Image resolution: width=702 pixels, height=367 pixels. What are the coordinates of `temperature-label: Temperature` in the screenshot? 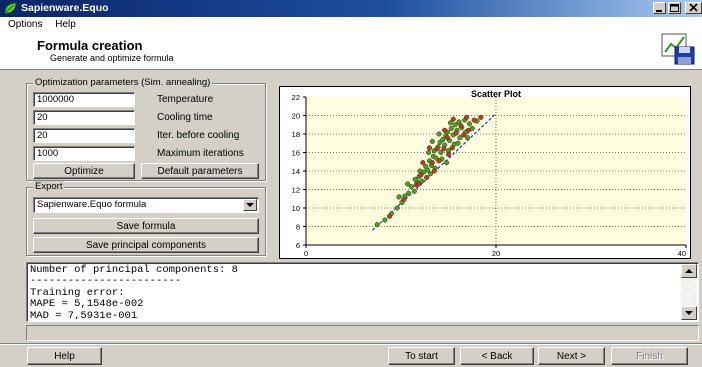 It's located at (185, 99).